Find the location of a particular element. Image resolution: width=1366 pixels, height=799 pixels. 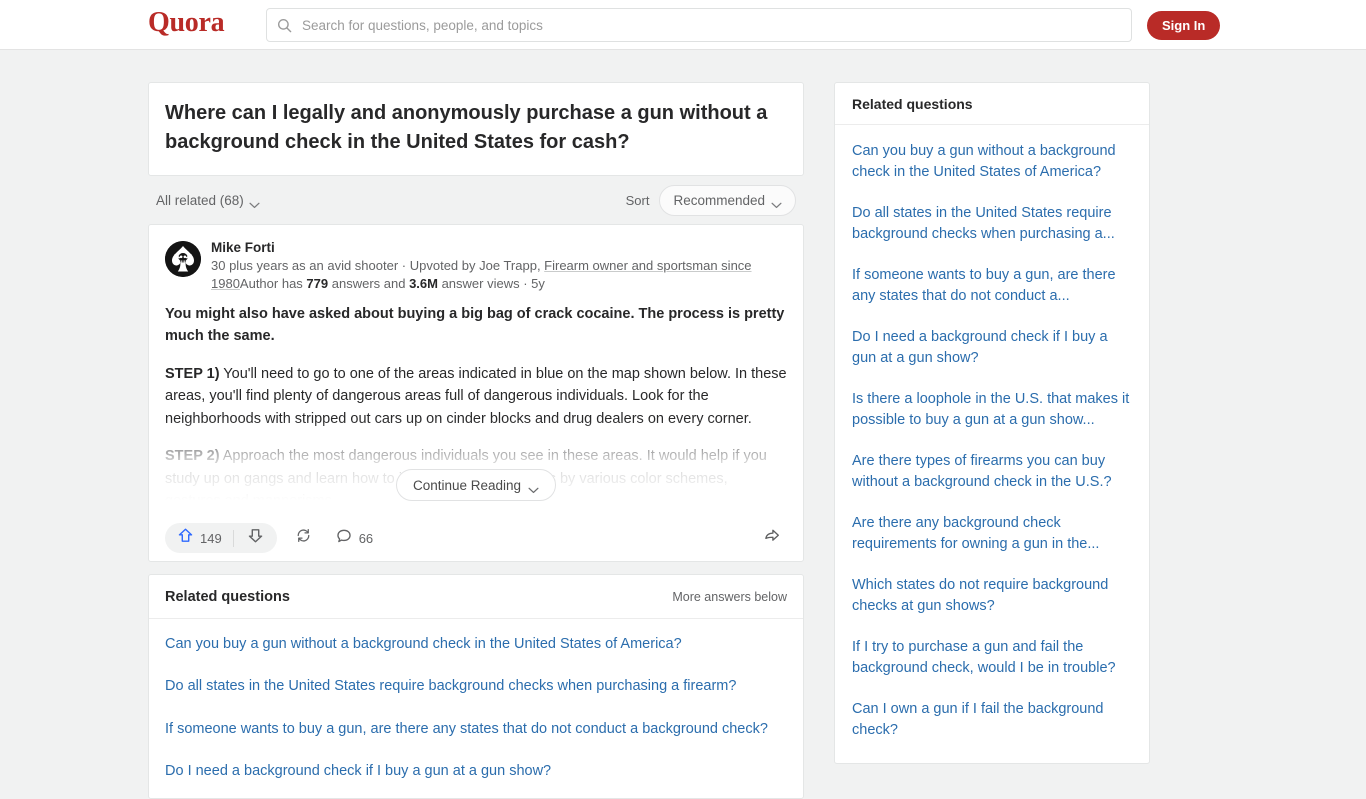

answers-count: 779 is located at coordinates (317, 283).